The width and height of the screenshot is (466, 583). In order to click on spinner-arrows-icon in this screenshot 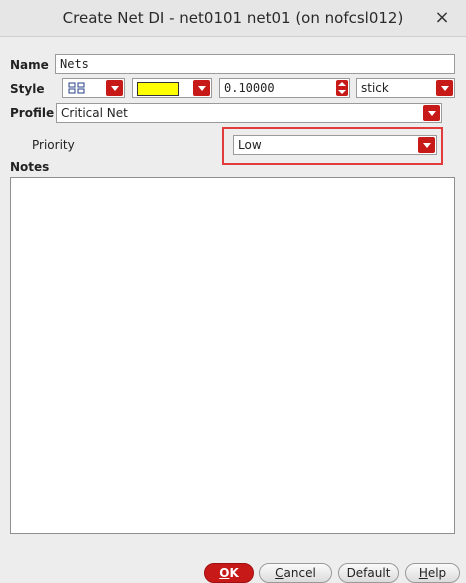, I will do `click(342, 88)`.